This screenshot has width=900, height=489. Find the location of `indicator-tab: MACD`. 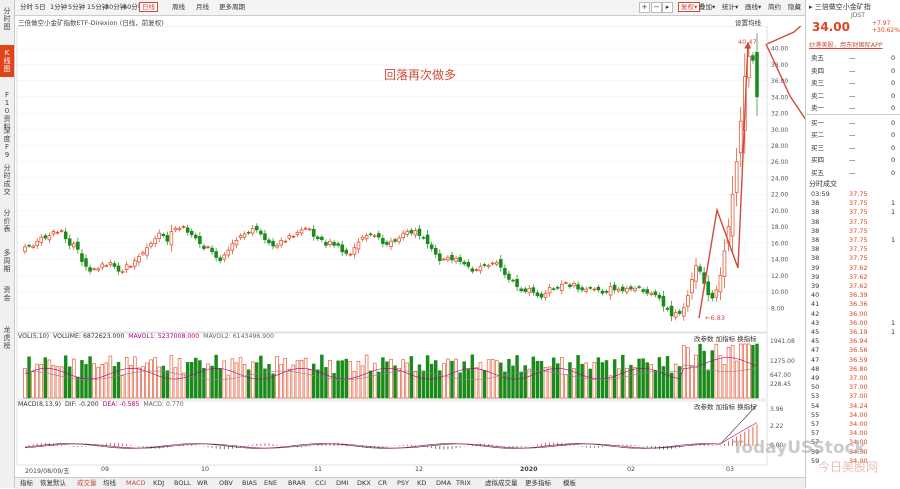

indicator-tab: MACD is located at coordinates (135, 483).